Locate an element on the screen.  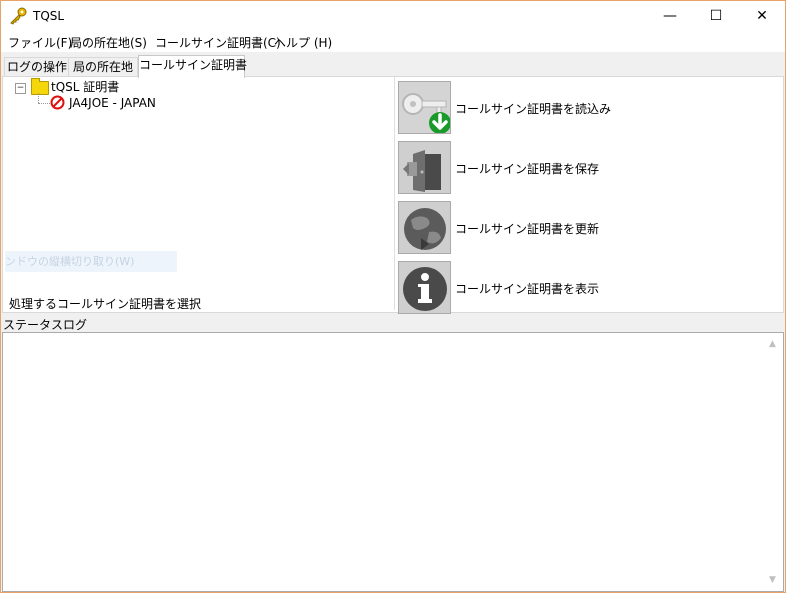
folder-icon is located at coordinates (40, 86).